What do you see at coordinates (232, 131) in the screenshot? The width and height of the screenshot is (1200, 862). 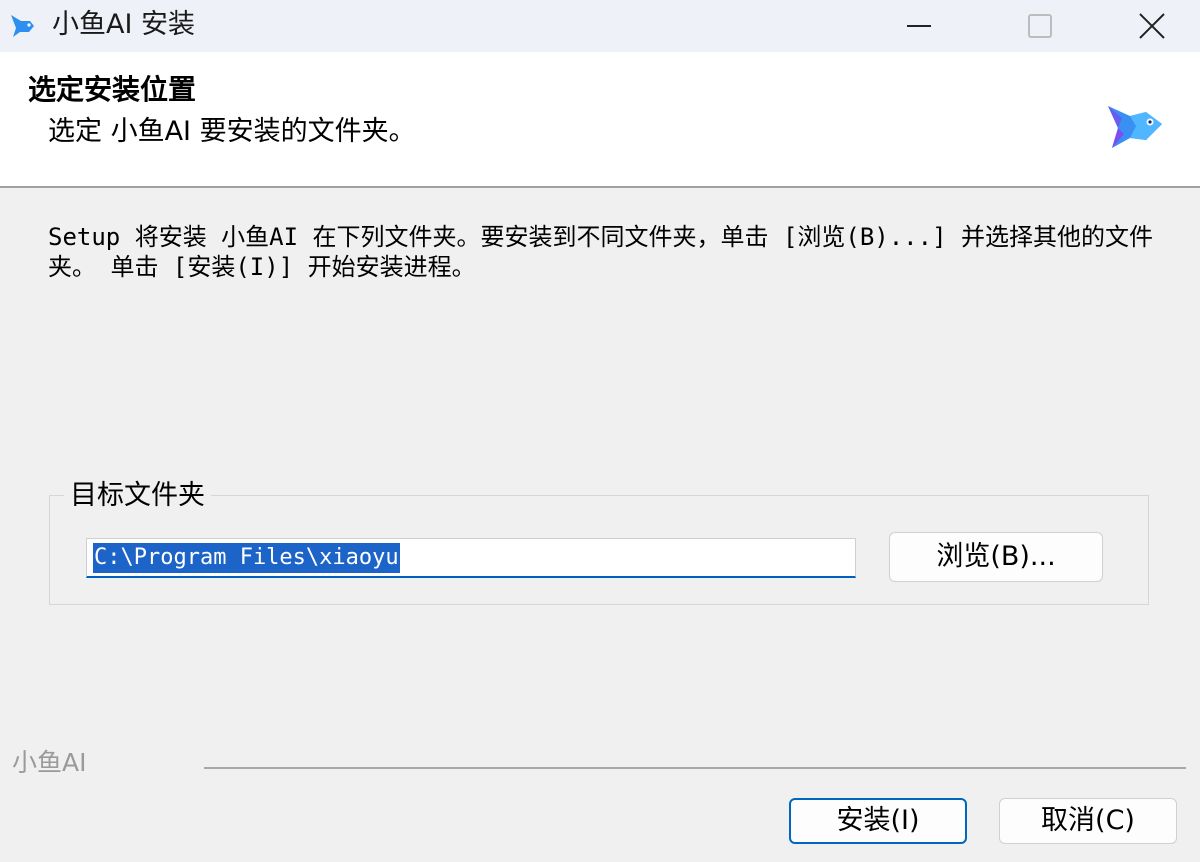 I see `page-subtitle: 选定 小鱼AI 要安装的文件夹。` at bounding box center [232, 131].